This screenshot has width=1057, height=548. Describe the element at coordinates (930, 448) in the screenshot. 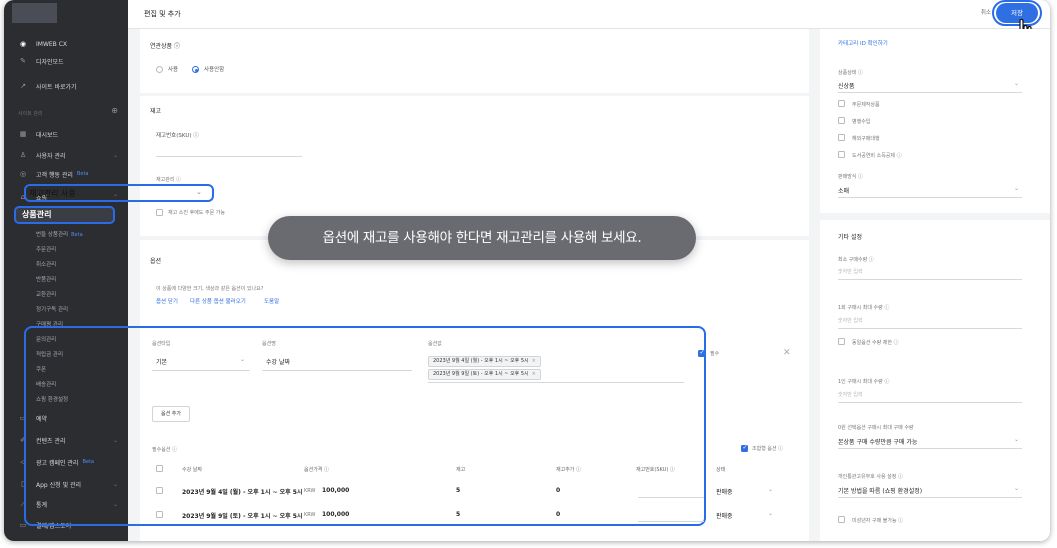

I see `zero-option-underline` at that location.